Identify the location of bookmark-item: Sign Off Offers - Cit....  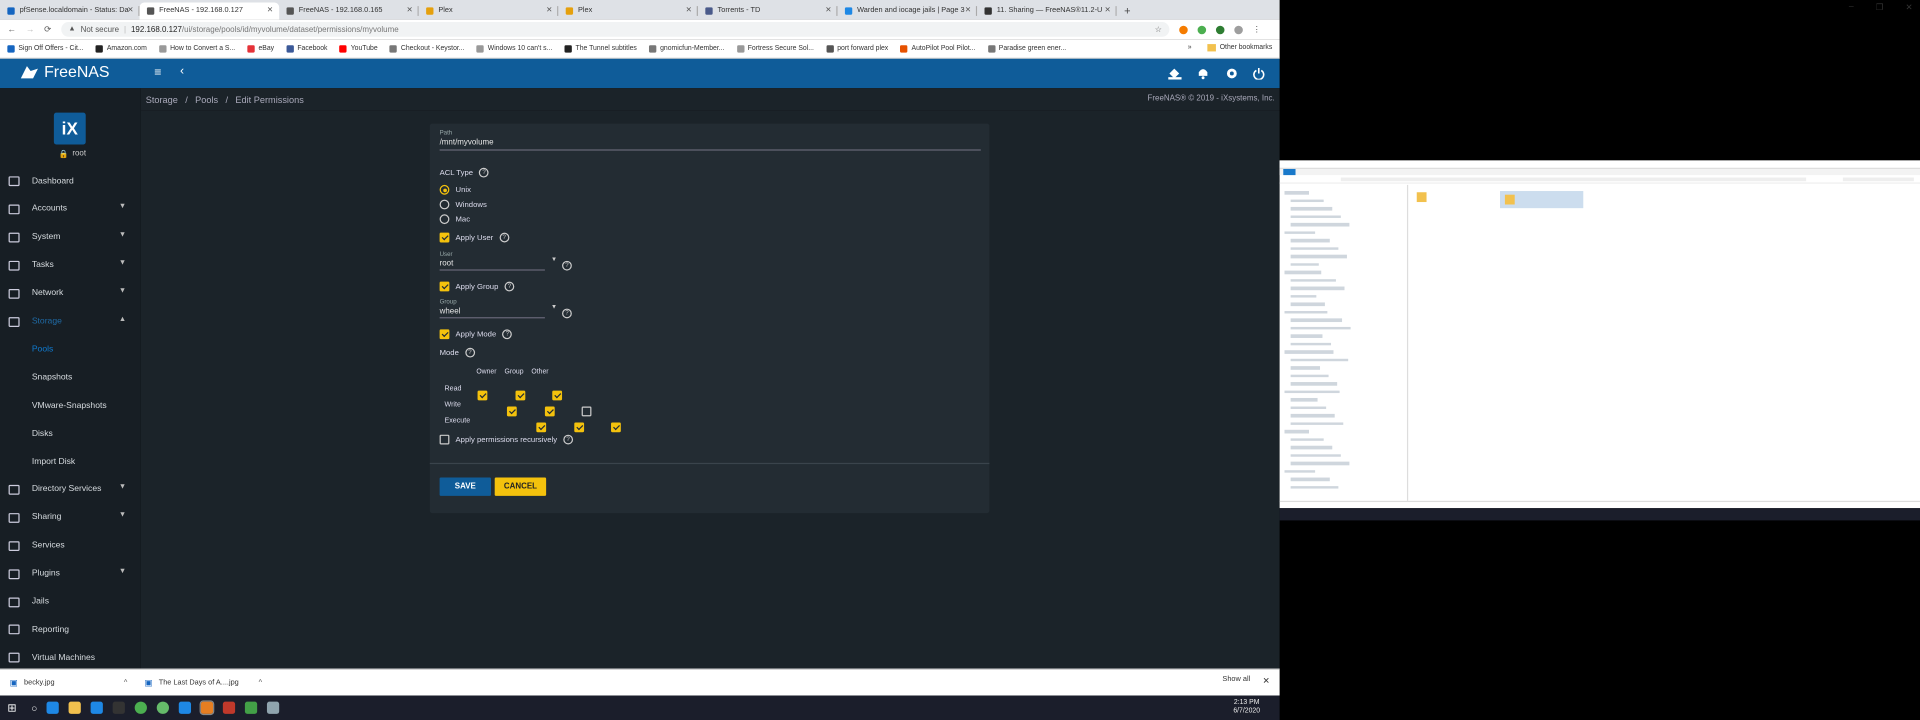
(45, 48).